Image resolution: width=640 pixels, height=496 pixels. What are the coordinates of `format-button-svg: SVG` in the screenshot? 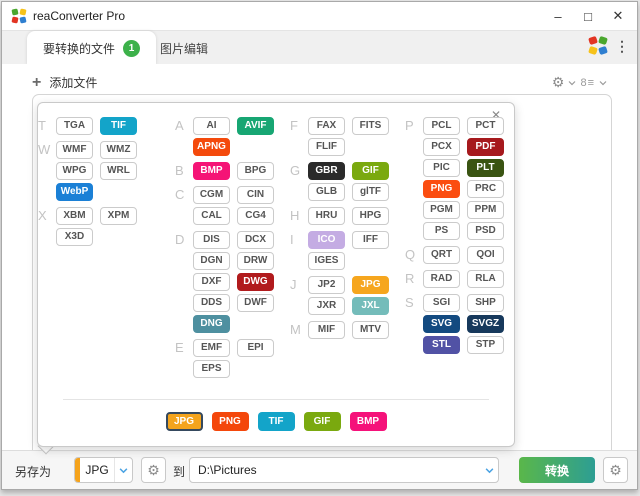 It's located at (441, 324).